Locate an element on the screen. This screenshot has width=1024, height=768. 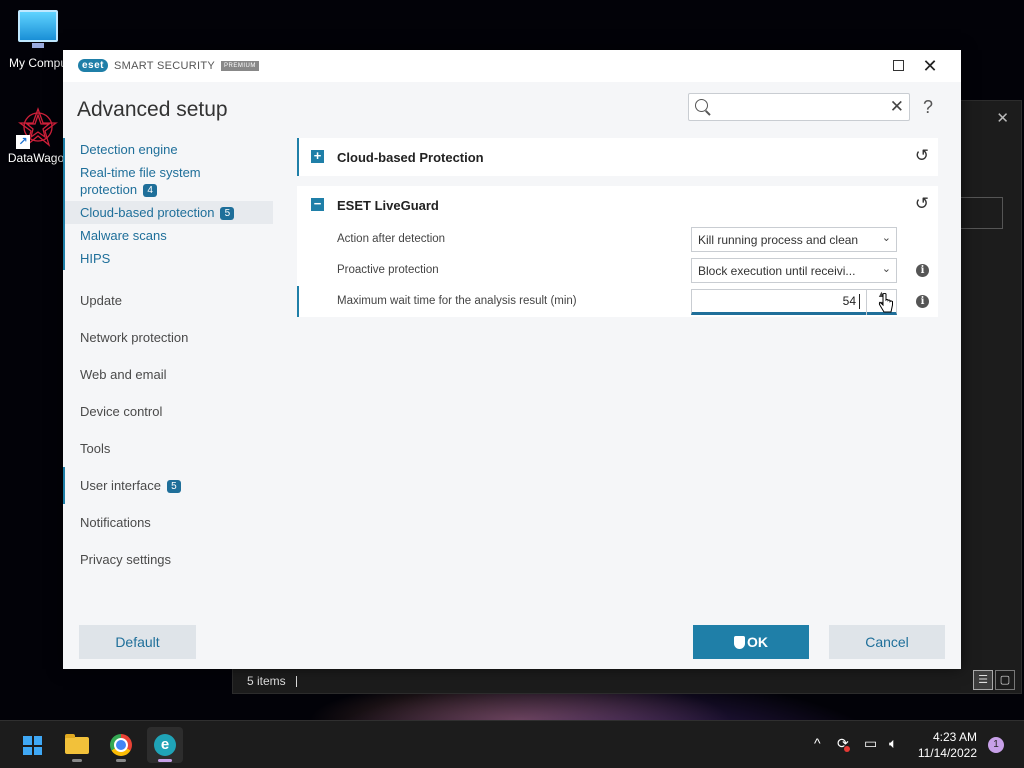
text-caret is located at coordinates (859, 301).